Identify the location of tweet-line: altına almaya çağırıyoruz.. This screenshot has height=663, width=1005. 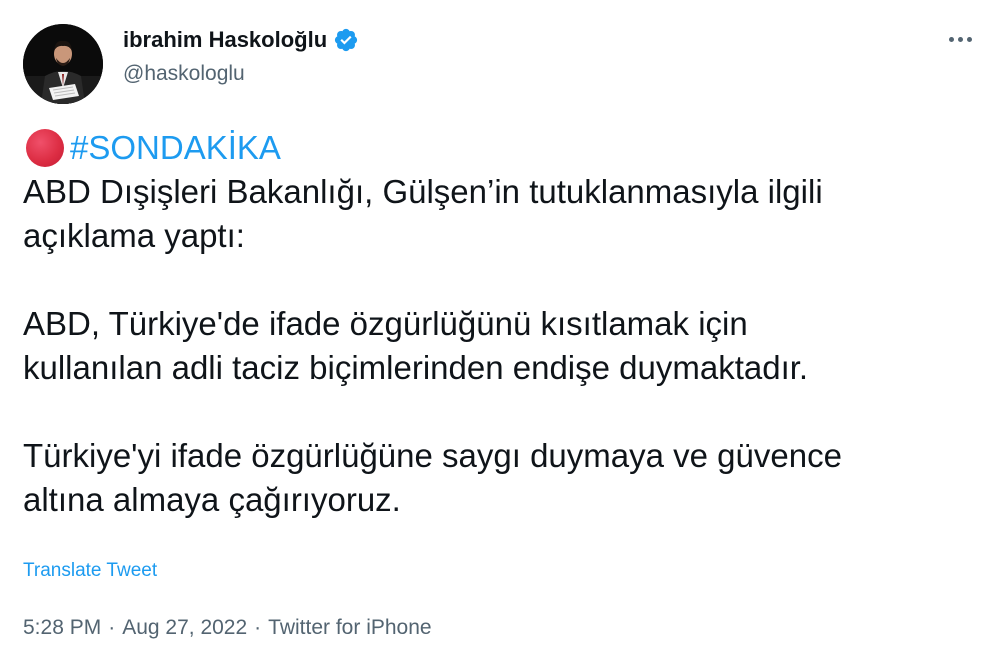
(212, 499).